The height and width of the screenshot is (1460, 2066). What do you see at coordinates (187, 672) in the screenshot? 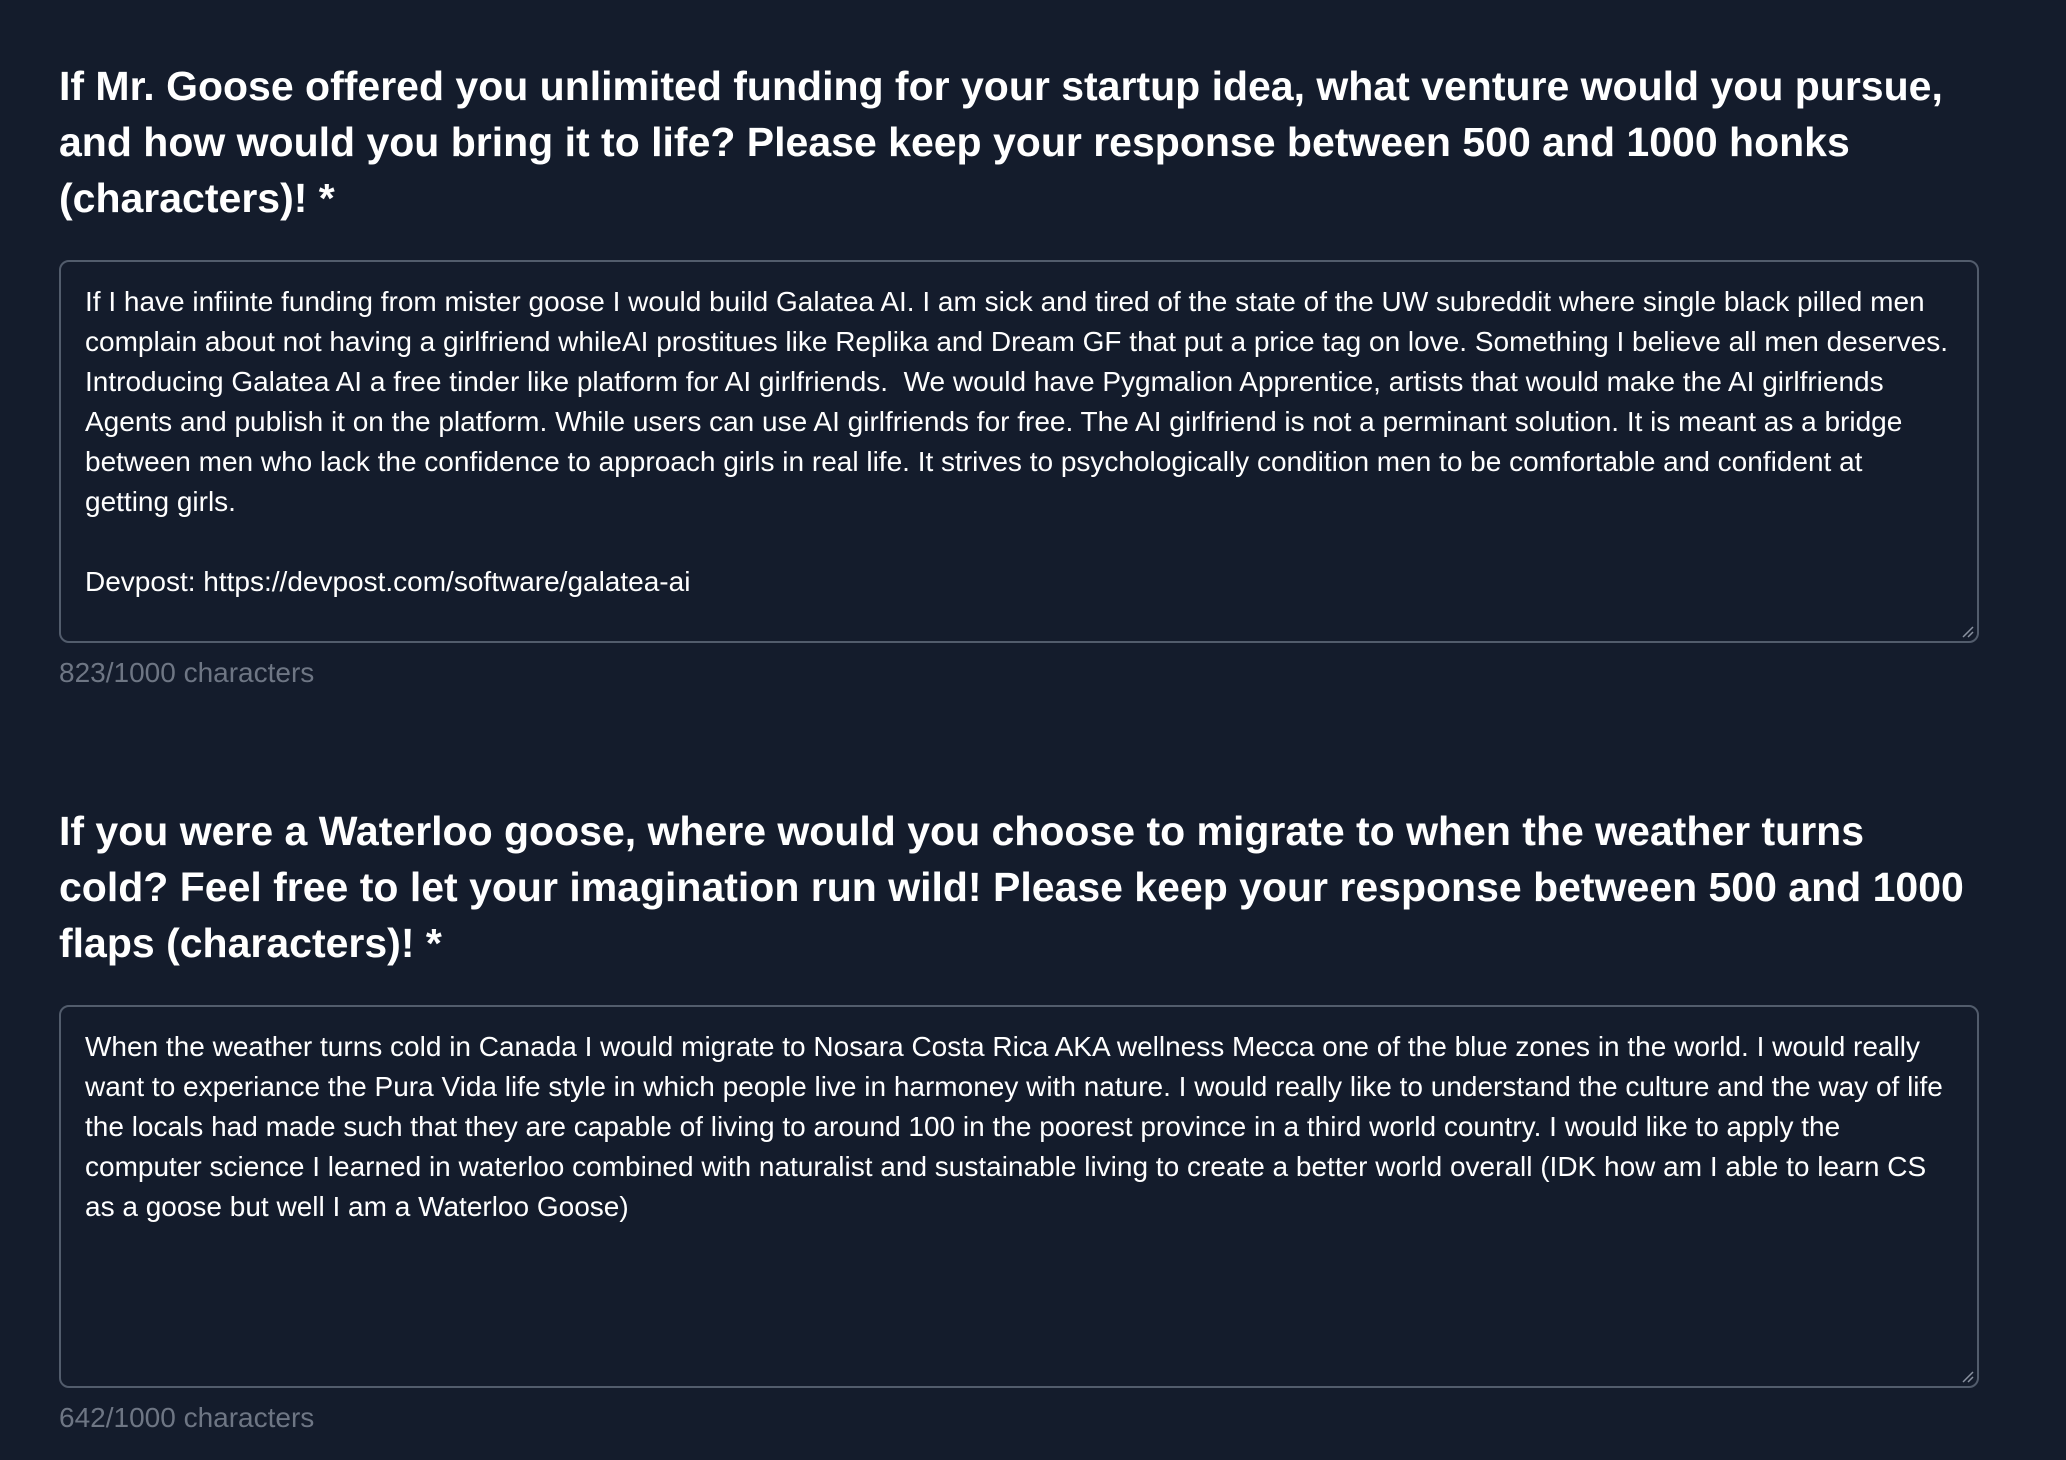
I see `character-counter: 823/1000 characters` at bounding box center [187, 672].